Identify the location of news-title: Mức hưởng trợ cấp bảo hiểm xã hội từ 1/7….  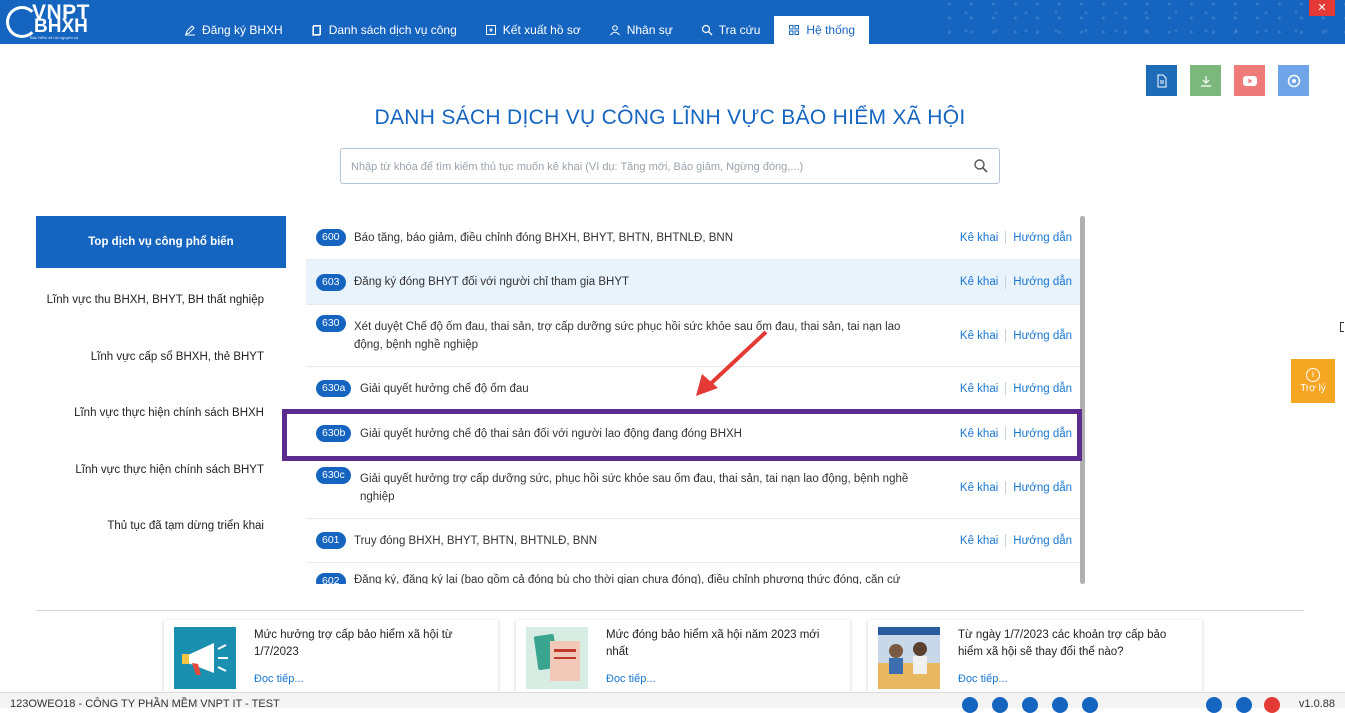
(369, 644).